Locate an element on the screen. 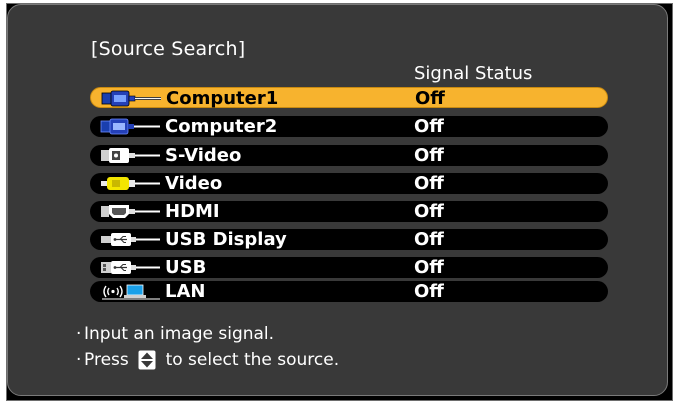  instruction-press-text: Press is located at coordinates (106, 360).